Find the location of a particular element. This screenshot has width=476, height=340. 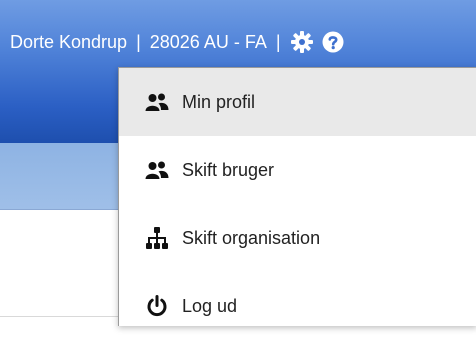

user-name: Dorte Kondrup is located at coordinates (68, 42).